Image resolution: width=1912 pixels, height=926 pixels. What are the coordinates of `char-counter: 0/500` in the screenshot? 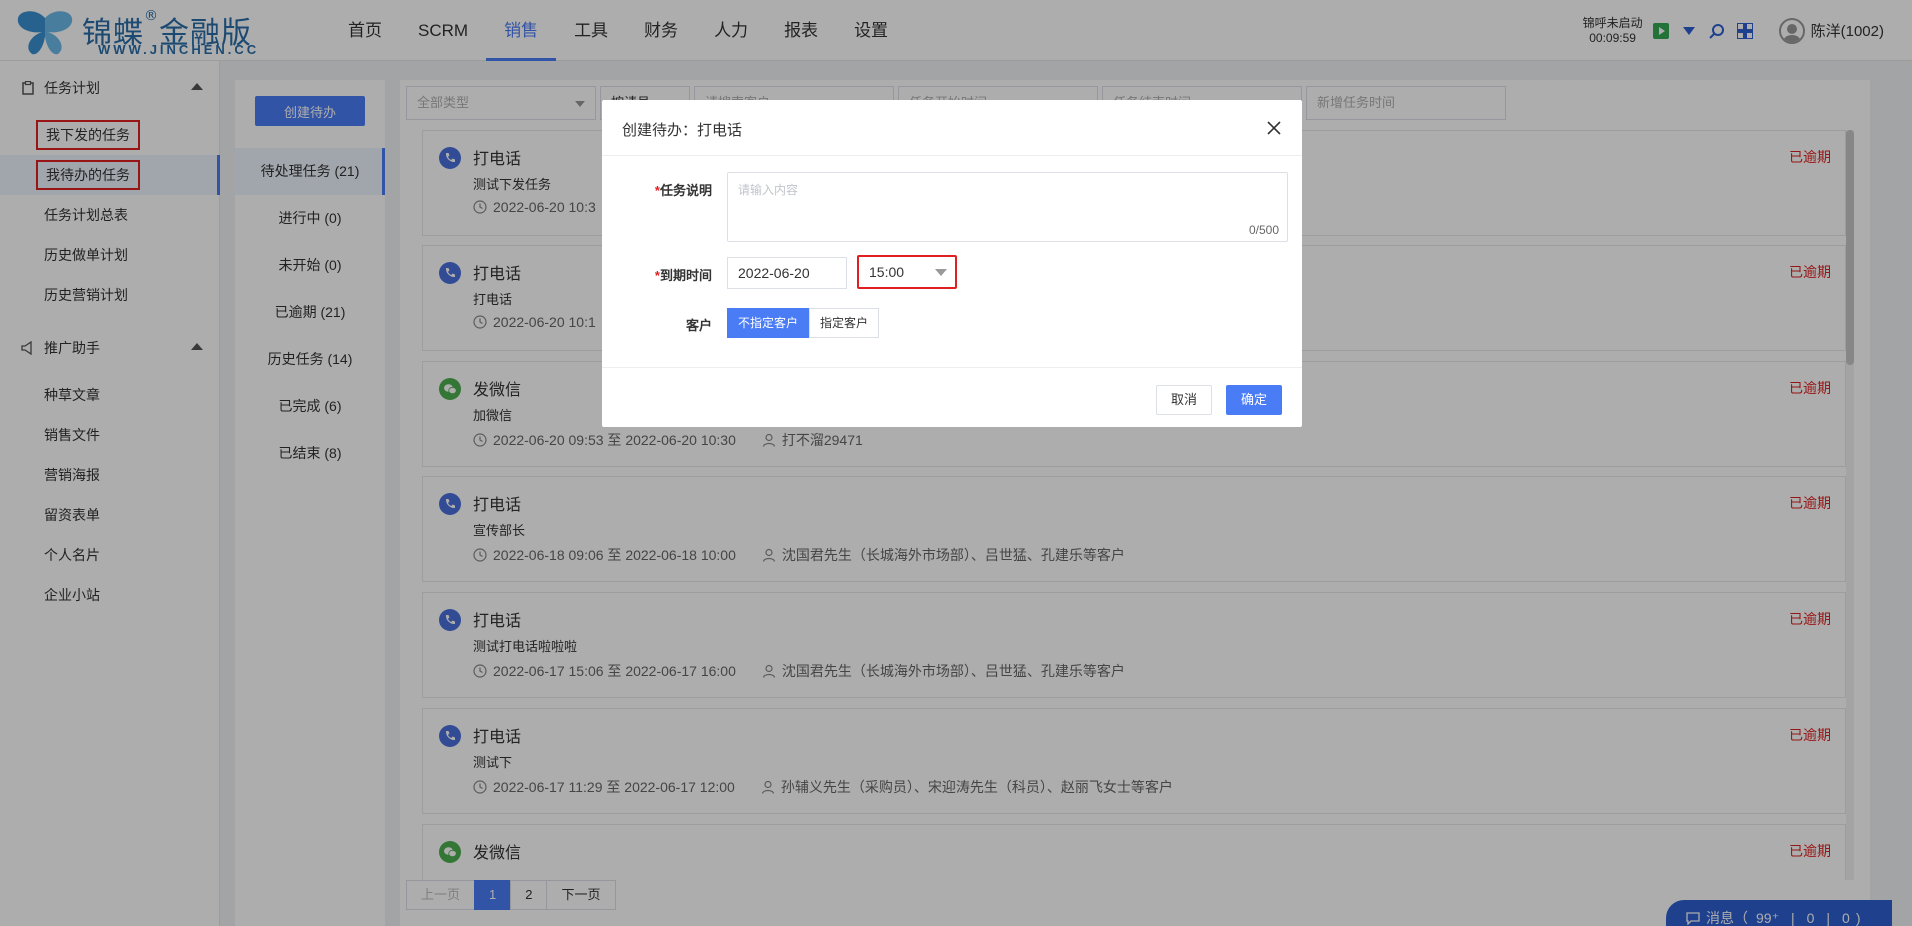 It's located at (1263, 230).